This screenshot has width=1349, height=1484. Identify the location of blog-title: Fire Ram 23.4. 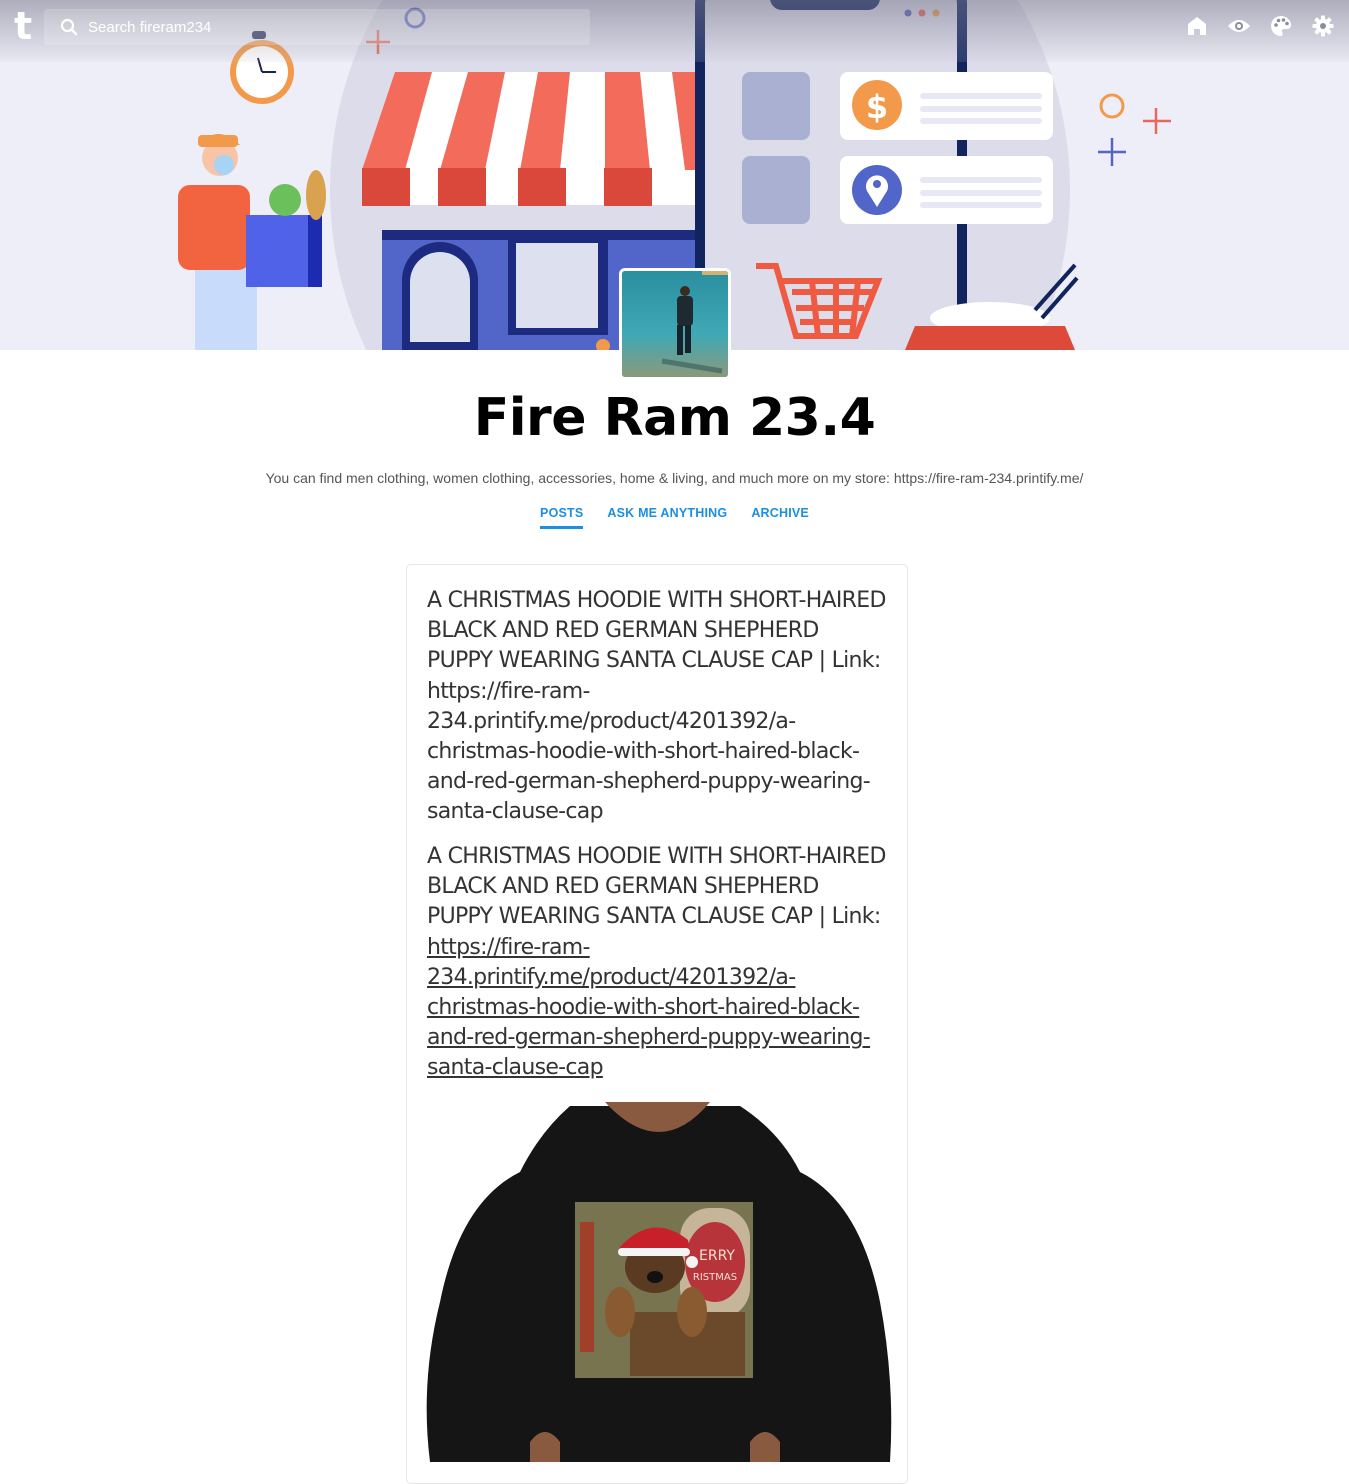
(674, 418).